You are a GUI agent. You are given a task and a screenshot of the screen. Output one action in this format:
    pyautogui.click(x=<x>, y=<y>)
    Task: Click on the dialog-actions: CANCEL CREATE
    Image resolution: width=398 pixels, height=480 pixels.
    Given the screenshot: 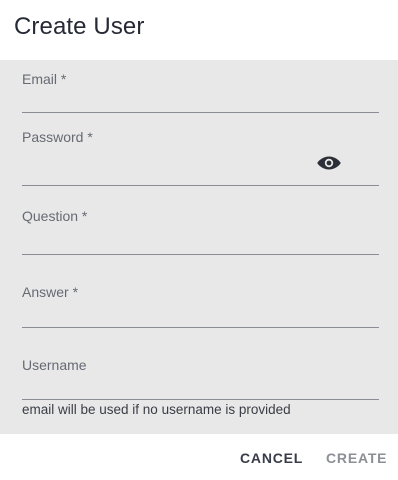 What is the action you would take?
    pyautogui.click(x=199, y=460)
    